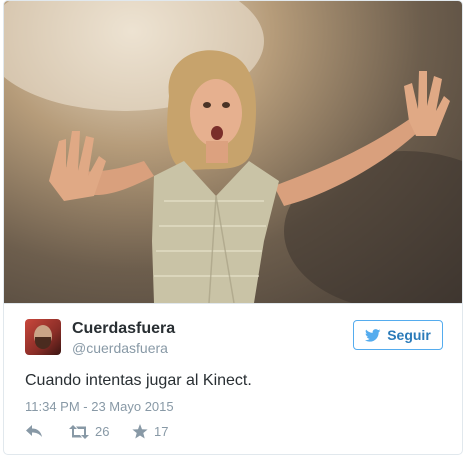  What do you see at coordinates (99, 406) in the screenshot?
I see `tweet-timestamp: 11:34 PM - 23 Mayo 2015` at bounding box center [99, 406].